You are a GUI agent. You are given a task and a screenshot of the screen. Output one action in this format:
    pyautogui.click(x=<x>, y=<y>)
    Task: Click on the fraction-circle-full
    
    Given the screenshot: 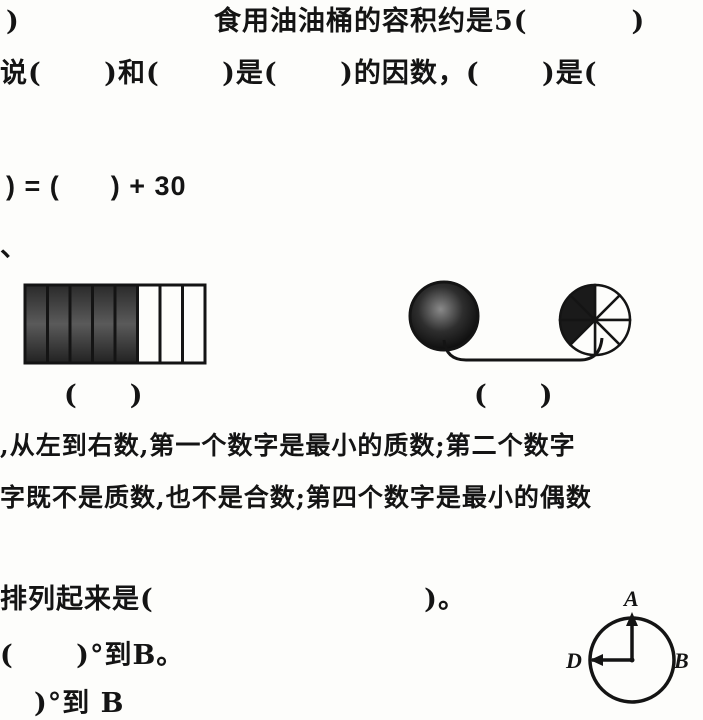 What is the action you would take?
    pyautogui.click(x=444, y=316)
    